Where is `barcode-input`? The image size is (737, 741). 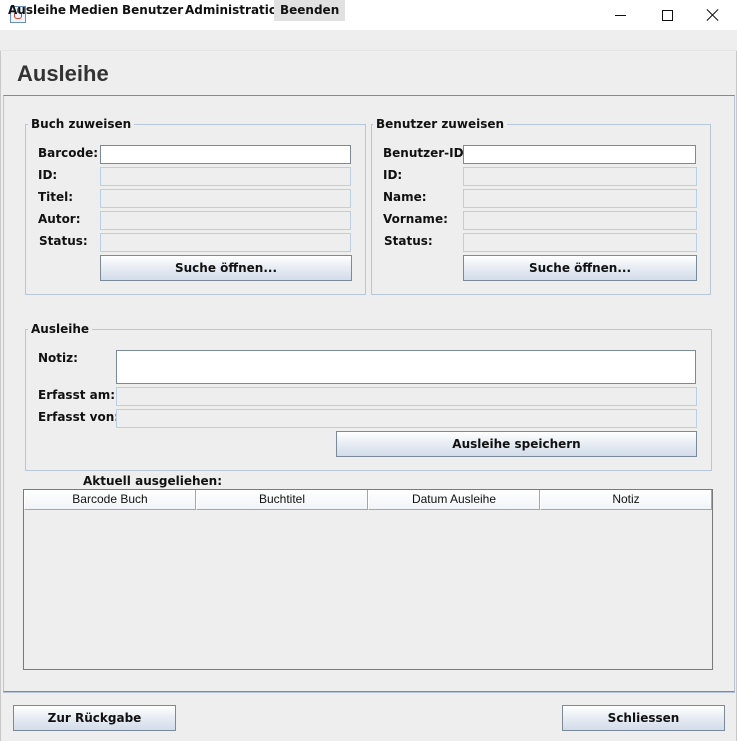
barcode-input is located at coordinates (225, 154).